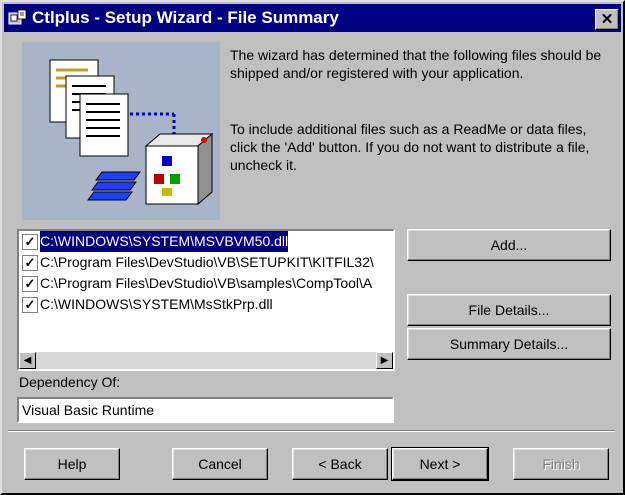 Image resolution: width=625 pixels, height=495 pixels. I want to click on back-button-label: < Back, so click(340, 464).